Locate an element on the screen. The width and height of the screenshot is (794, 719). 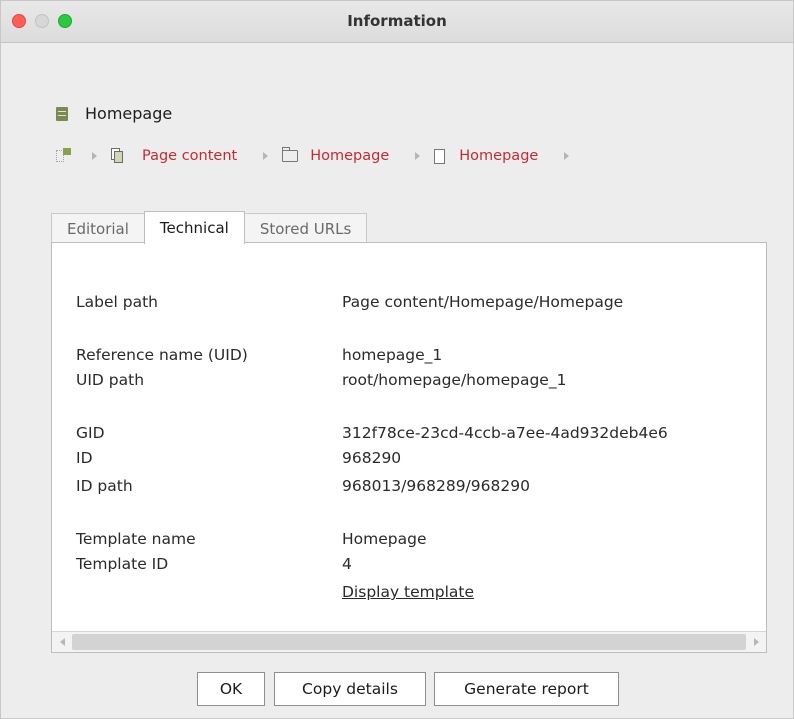
label-path-label: Label path is located at coordinates (117, 302).